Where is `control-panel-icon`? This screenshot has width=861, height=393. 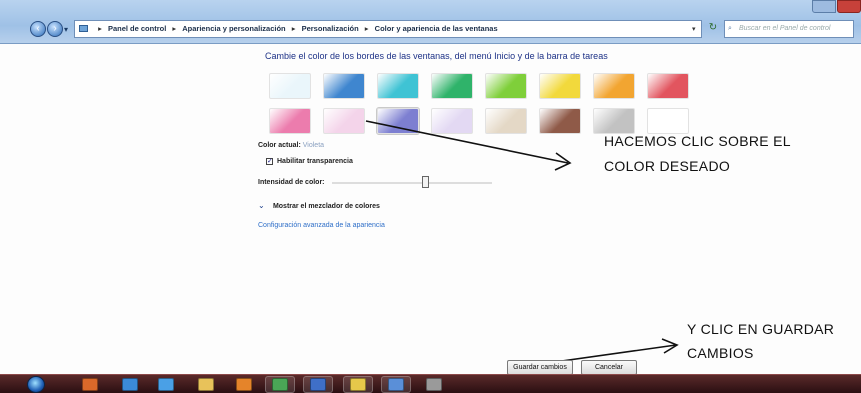 control-panel-icon is located at coordinates (396, 384).